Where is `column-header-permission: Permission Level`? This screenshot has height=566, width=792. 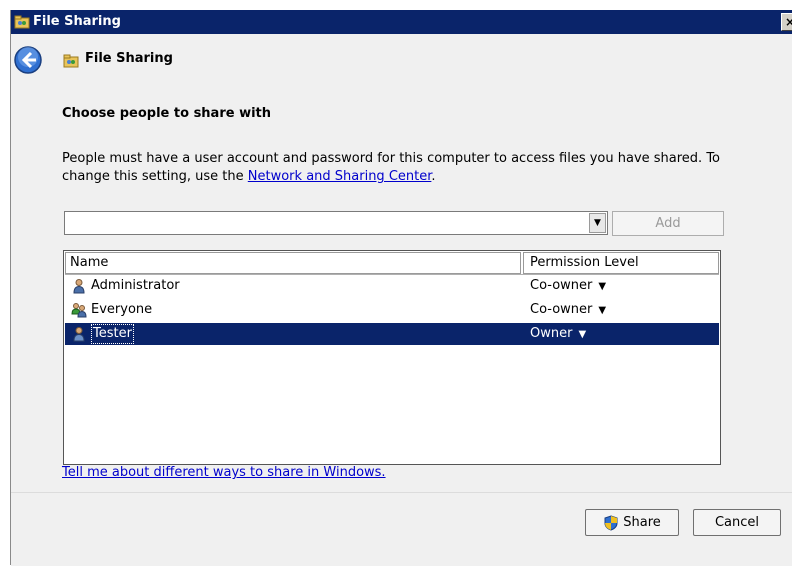 column-header-permission: Permission Level is located at coordinates (621, 263).